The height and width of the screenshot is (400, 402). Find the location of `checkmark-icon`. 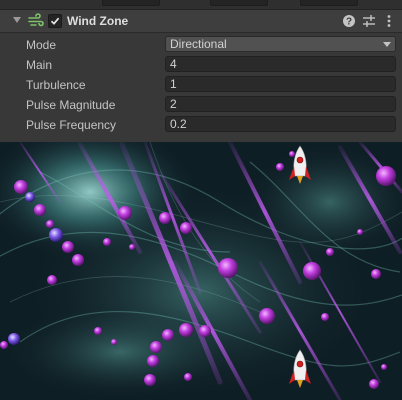

checkmark-icon is located at coordinates (55, 21).